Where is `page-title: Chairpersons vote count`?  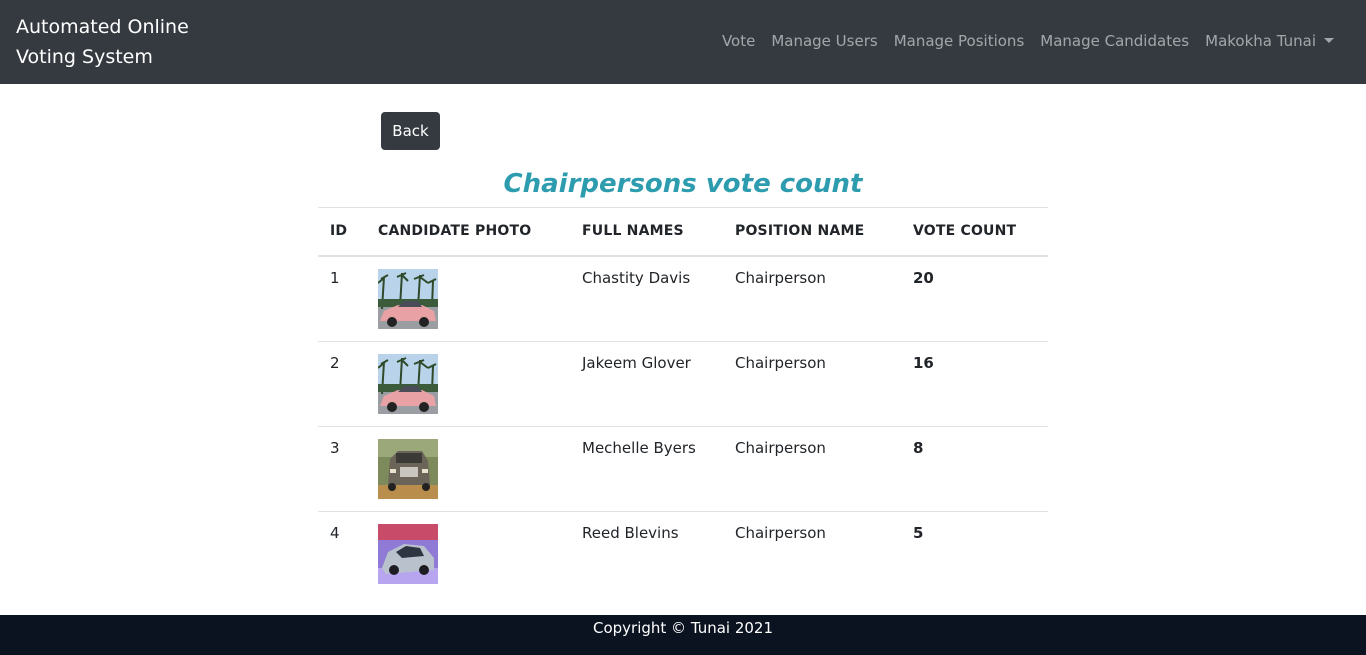 page-title: Chairpersons vote count is located at coordinates (683, 184).